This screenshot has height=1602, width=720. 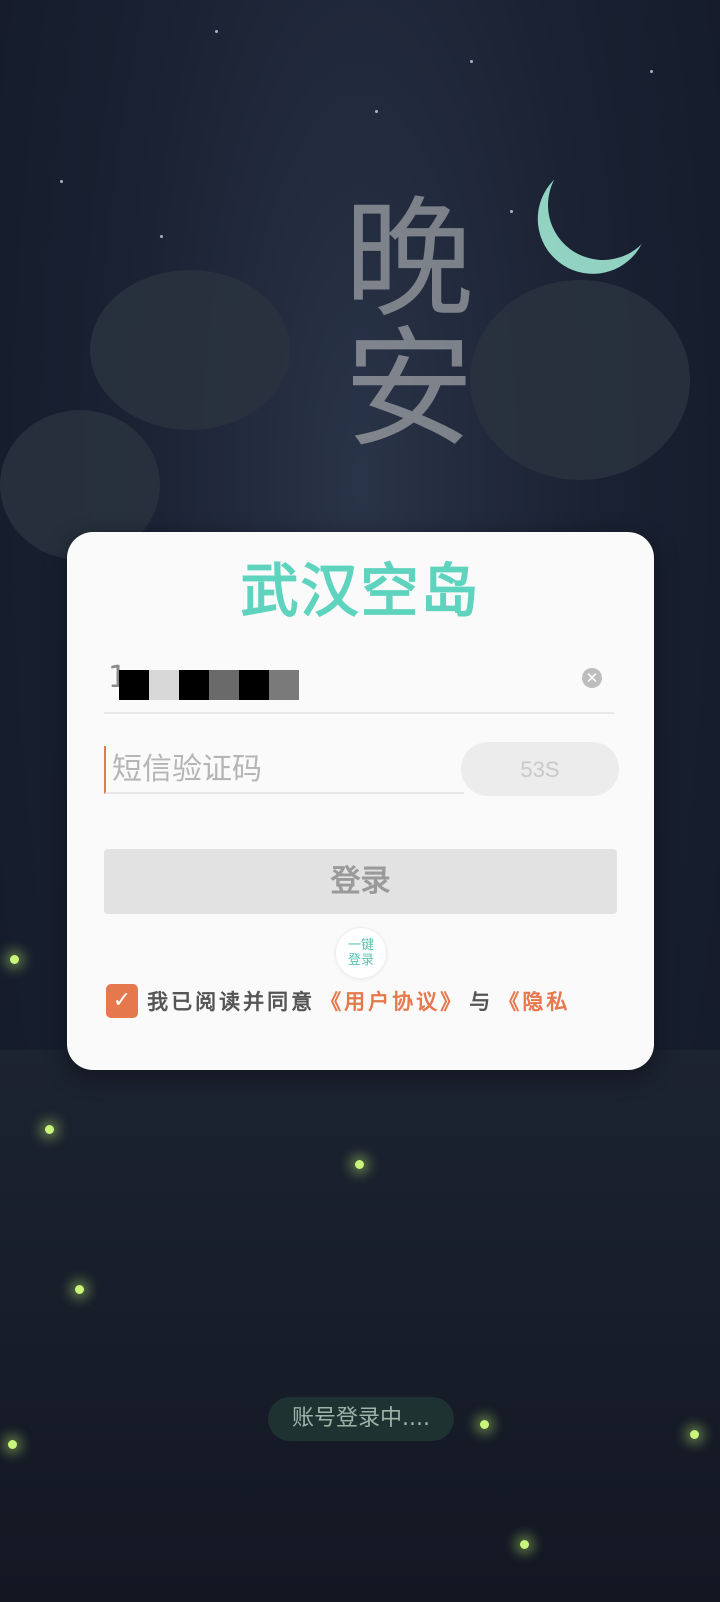 I want to click on user-agreement-link: 《用户协议》, so click(x=392, y=1001).